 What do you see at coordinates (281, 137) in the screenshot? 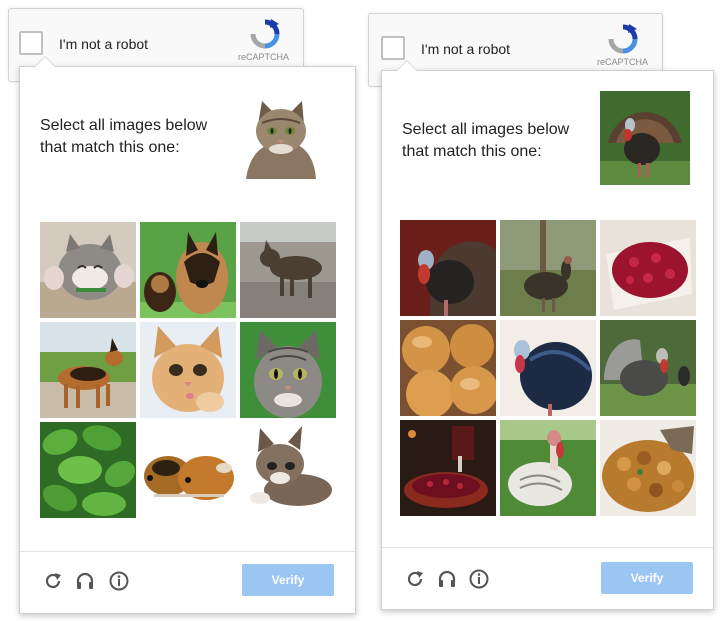
I see `target-image-cat` at bounding box center [281, 137].